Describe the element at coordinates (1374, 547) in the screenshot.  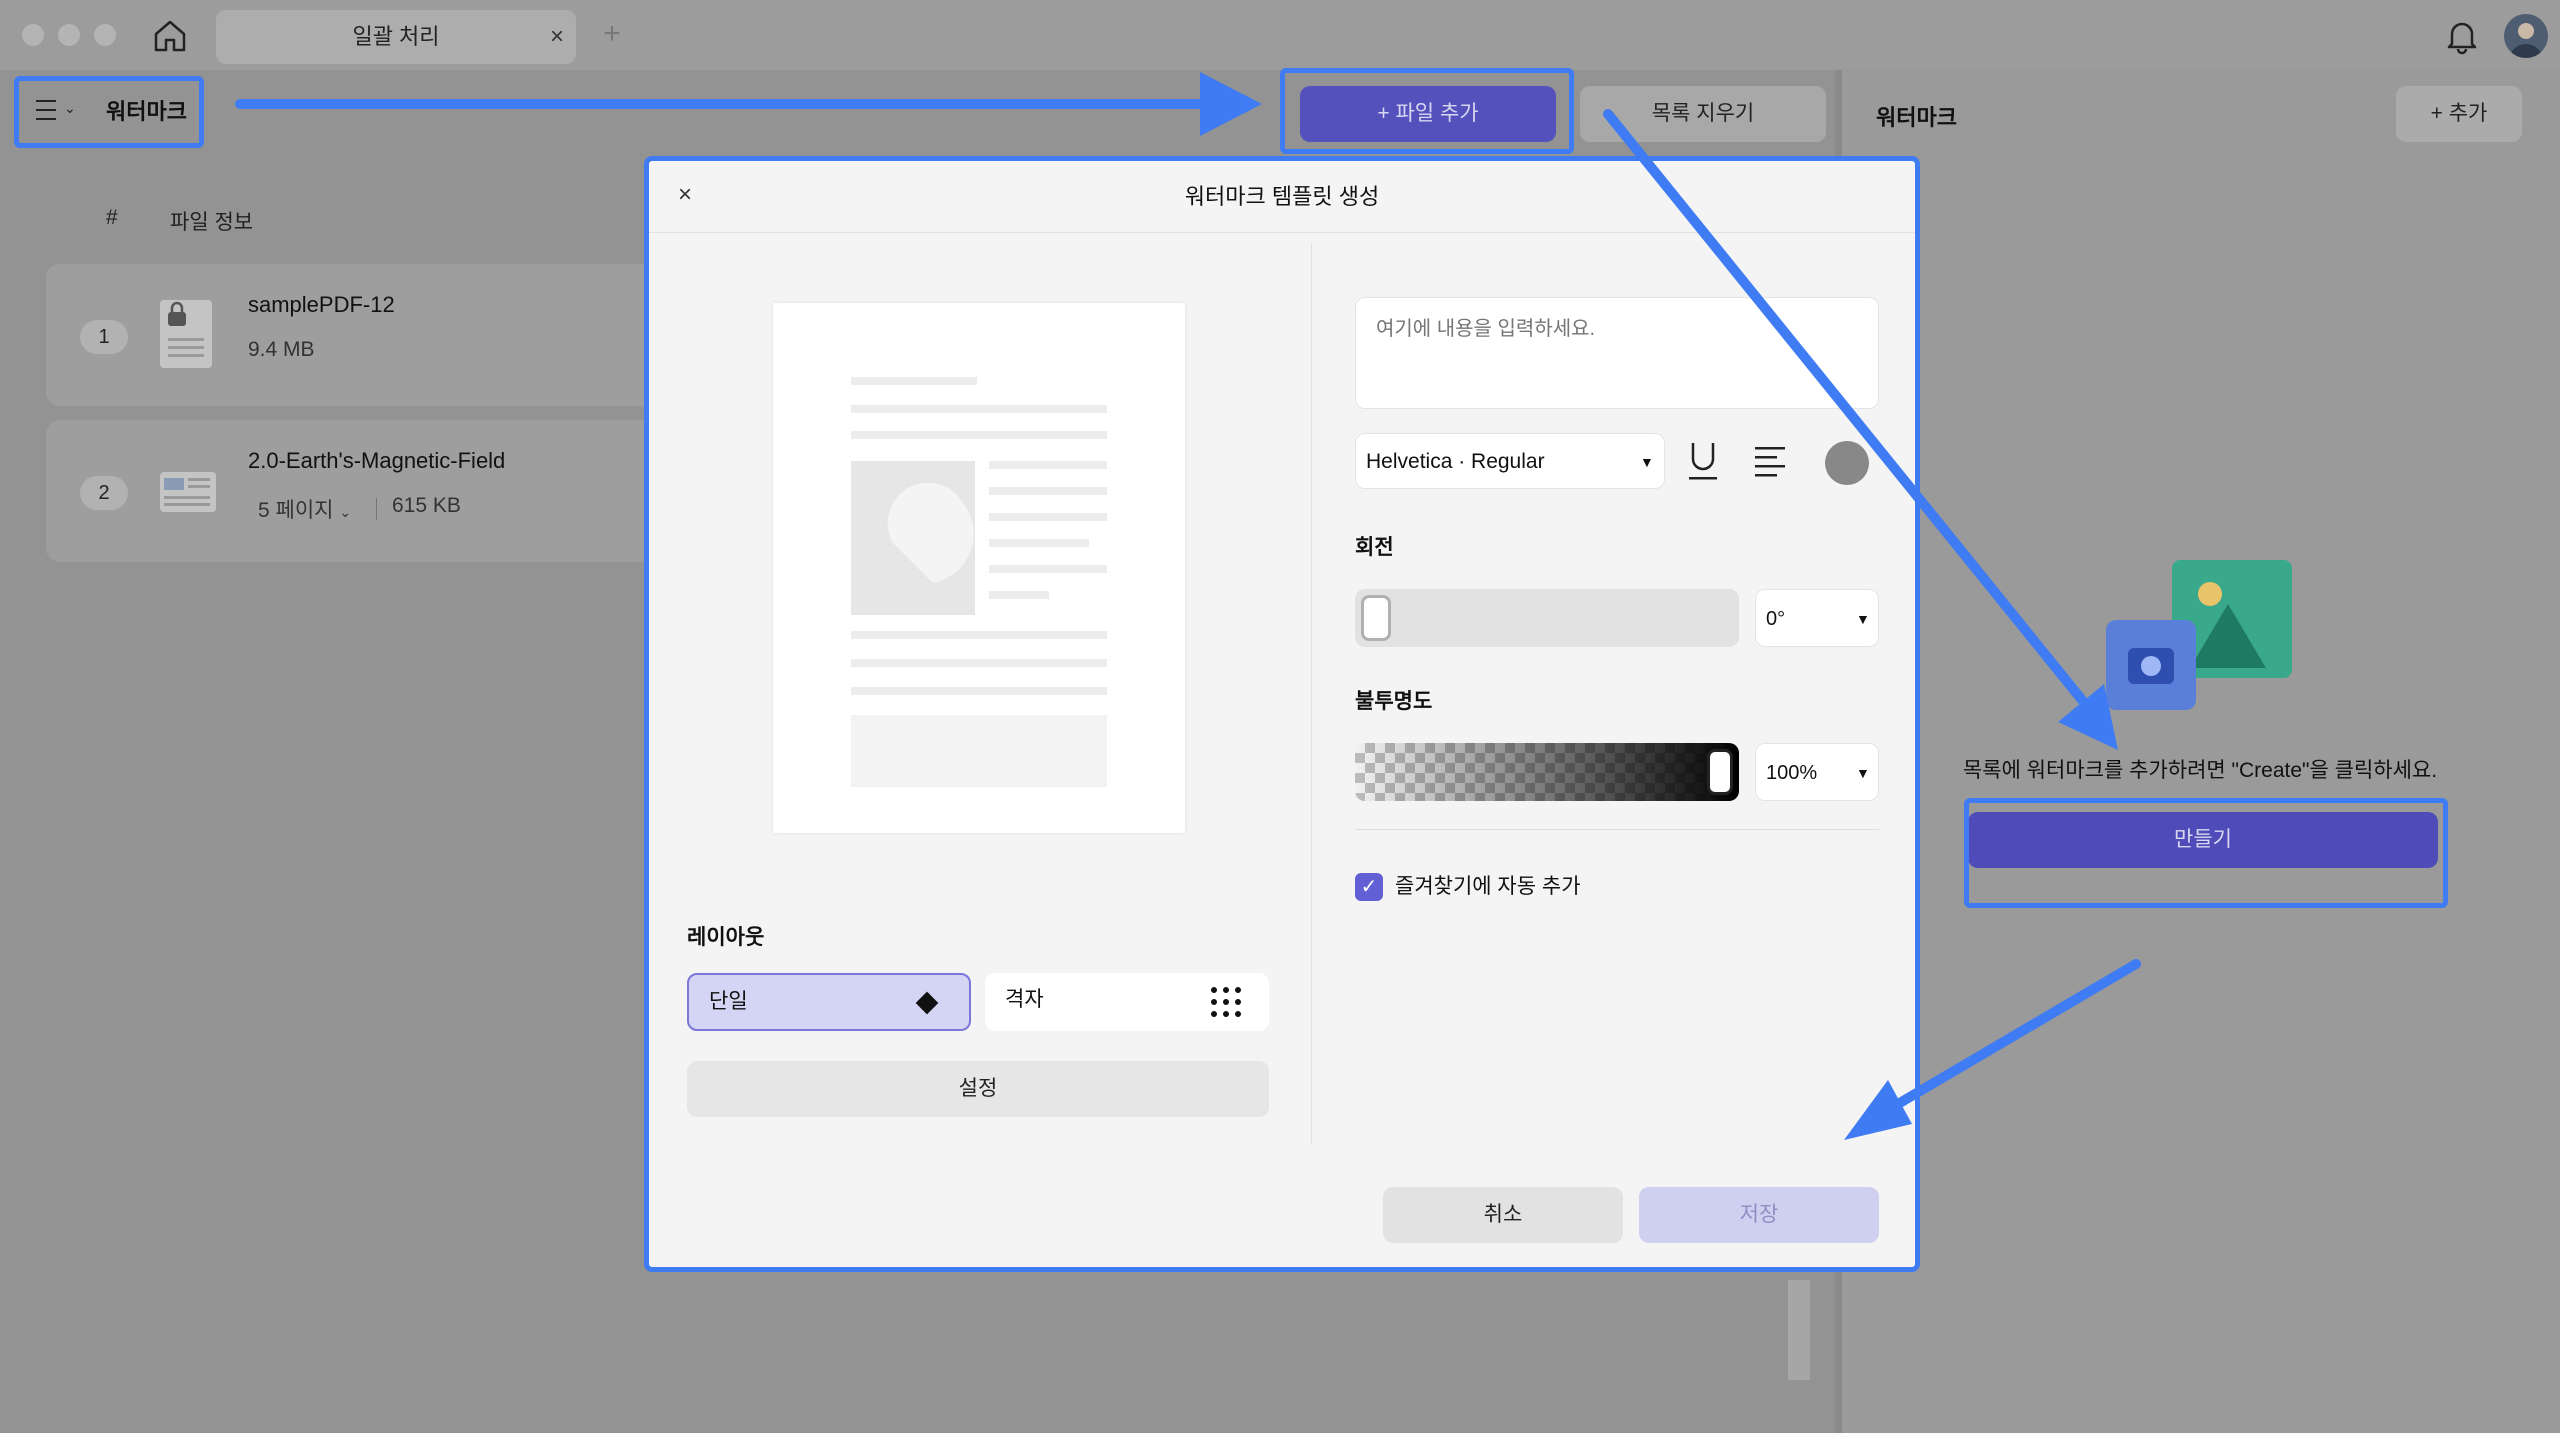
I see `rotation-label: 회전` at that location.